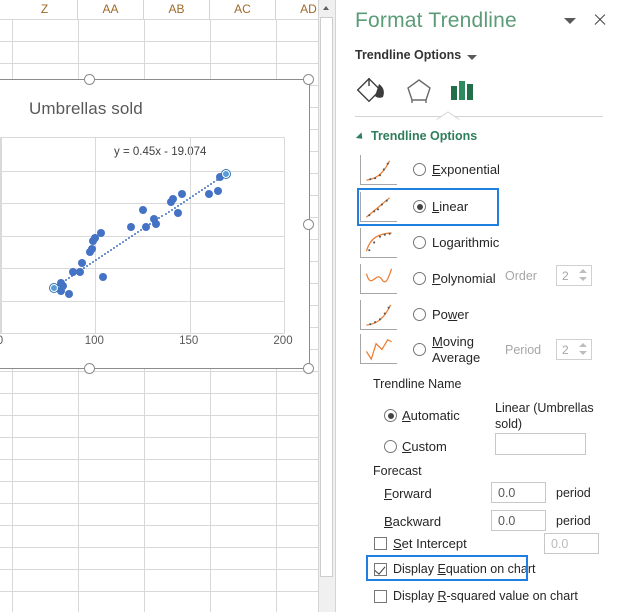  I want to click on column-header-ad: AD, so click(297, 9).